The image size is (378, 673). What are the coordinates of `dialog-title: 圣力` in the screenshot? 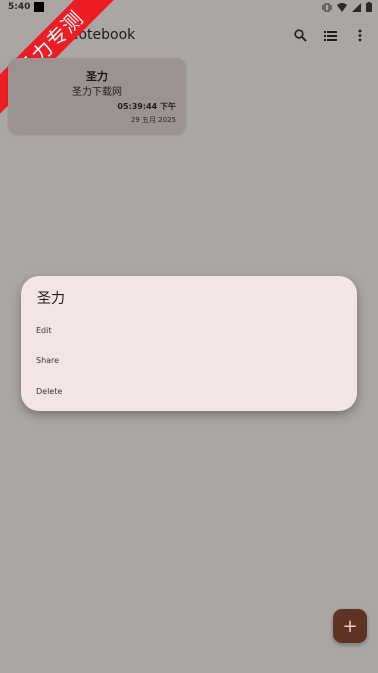 It's located at (51, 299).